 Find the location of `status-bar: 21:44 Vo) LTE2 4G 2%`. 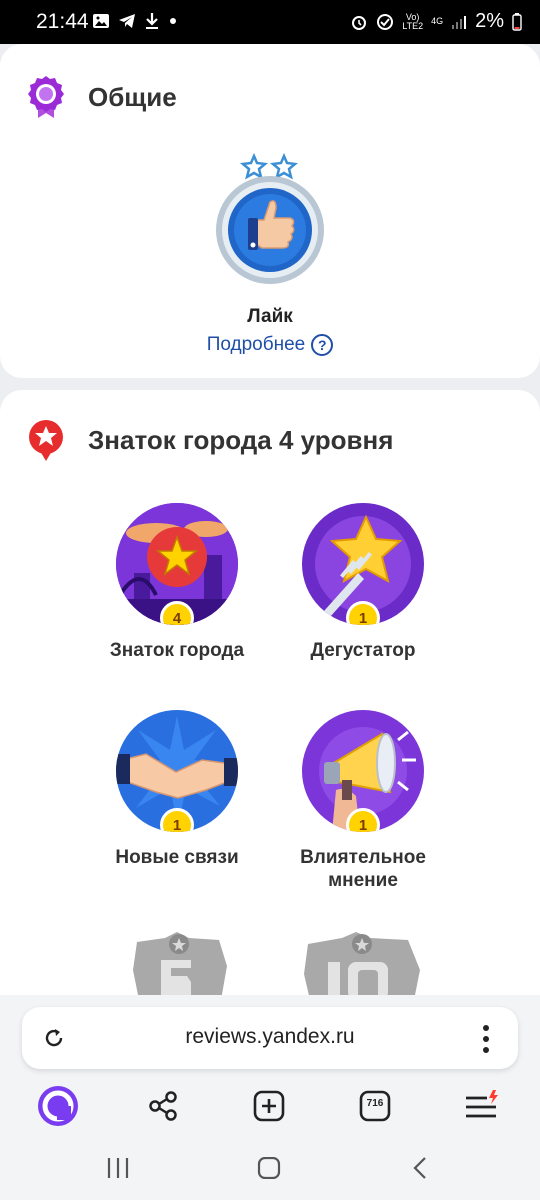

status-bar: 21:44 Vo) LTE2 4G 2% is located at coordinates (270, 22).